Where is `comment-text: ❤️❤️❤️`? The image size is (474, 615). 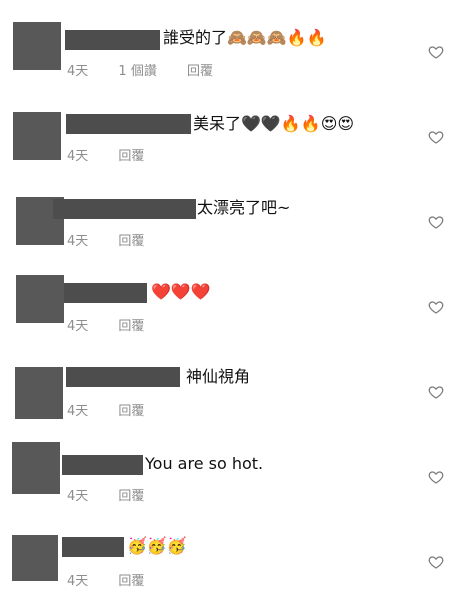 comment-text: ❤️❤️❤️ is located at coordinates (181, 291).